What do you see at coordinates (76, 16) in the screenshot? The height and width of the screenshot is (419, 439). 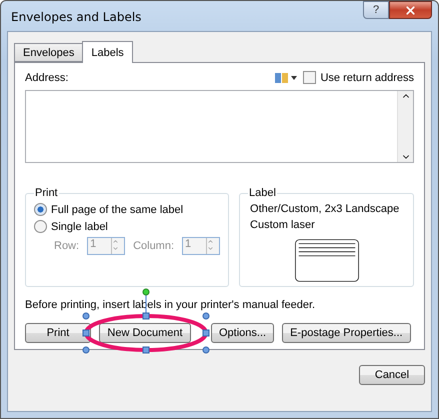 I see `window-title: Envelopes and Labels` at bounding box center [76, 16].